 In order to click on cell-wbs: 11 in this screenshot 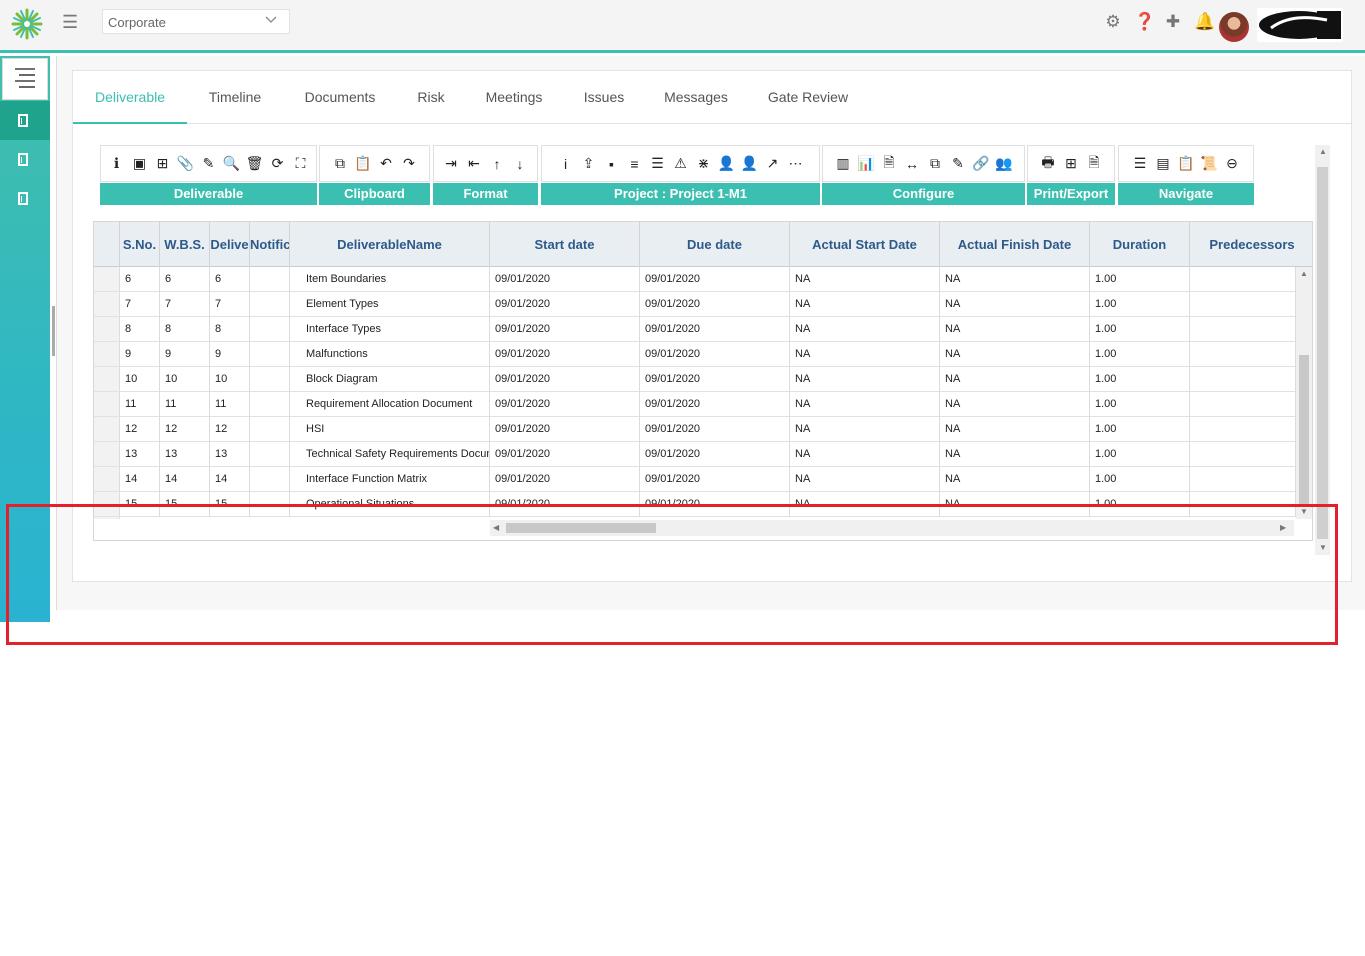, I will do `click(185, 404)`.